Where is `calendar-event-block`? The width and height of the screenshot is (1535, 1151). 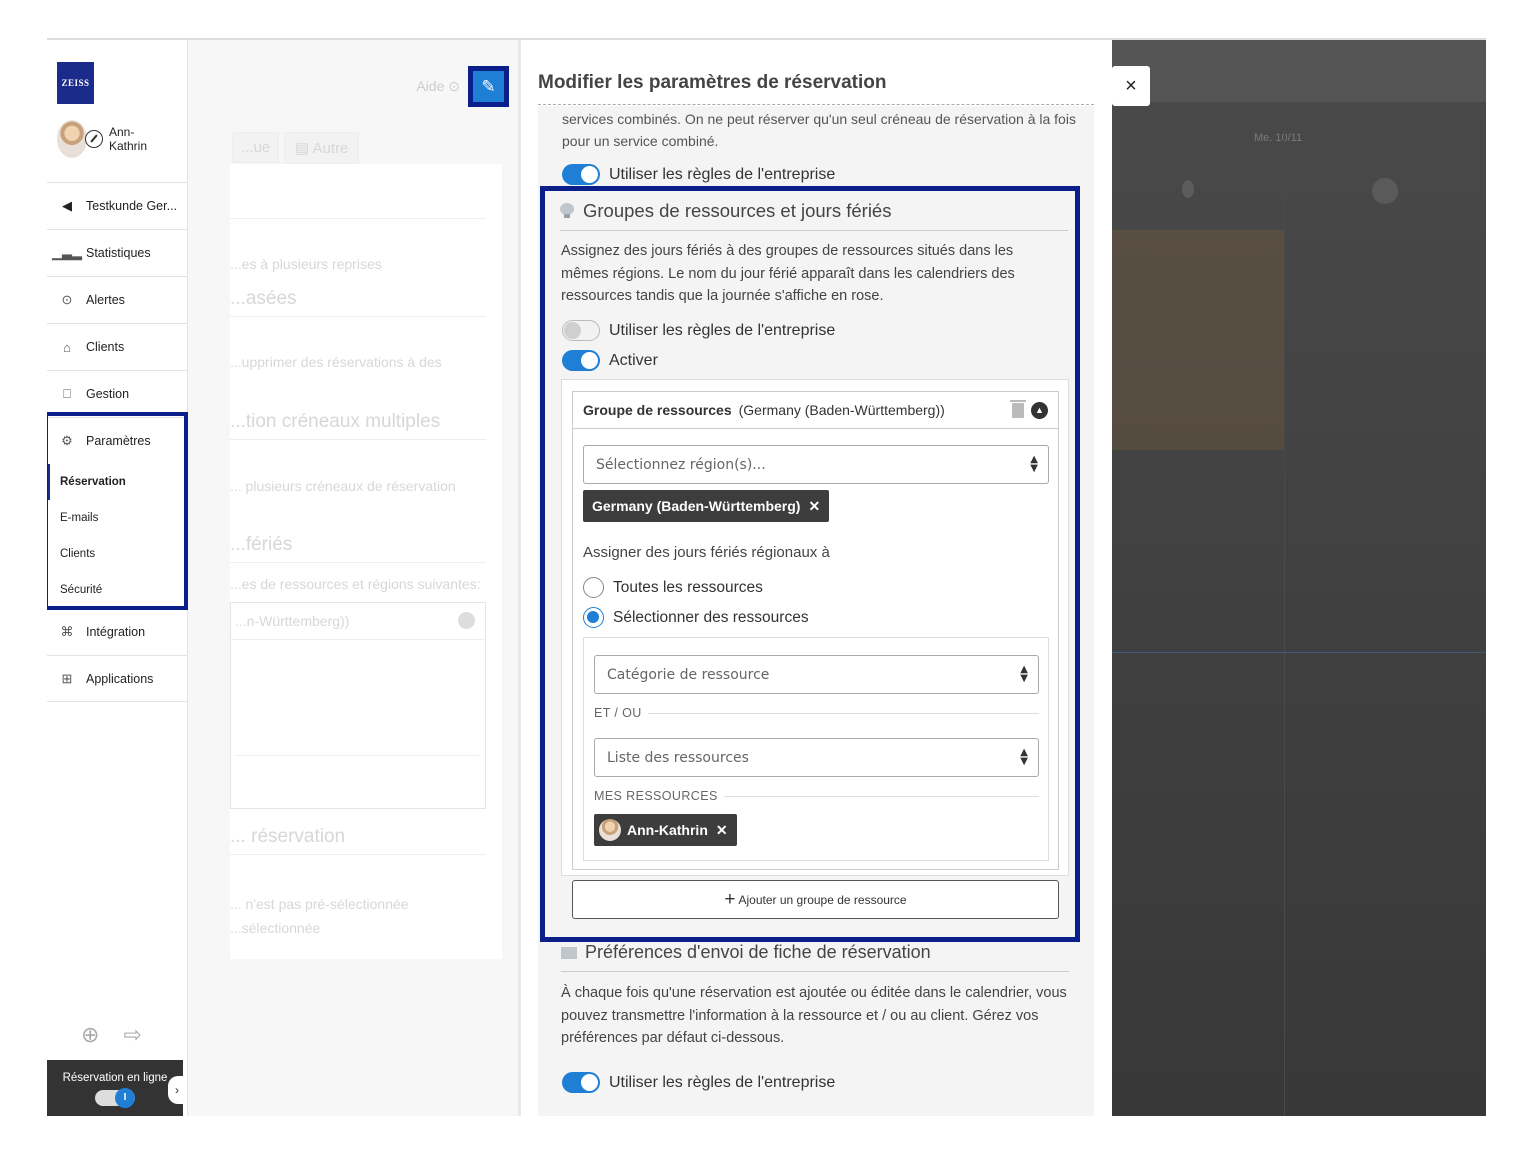 calendar-event-block is located at coordinates (1198, 340).